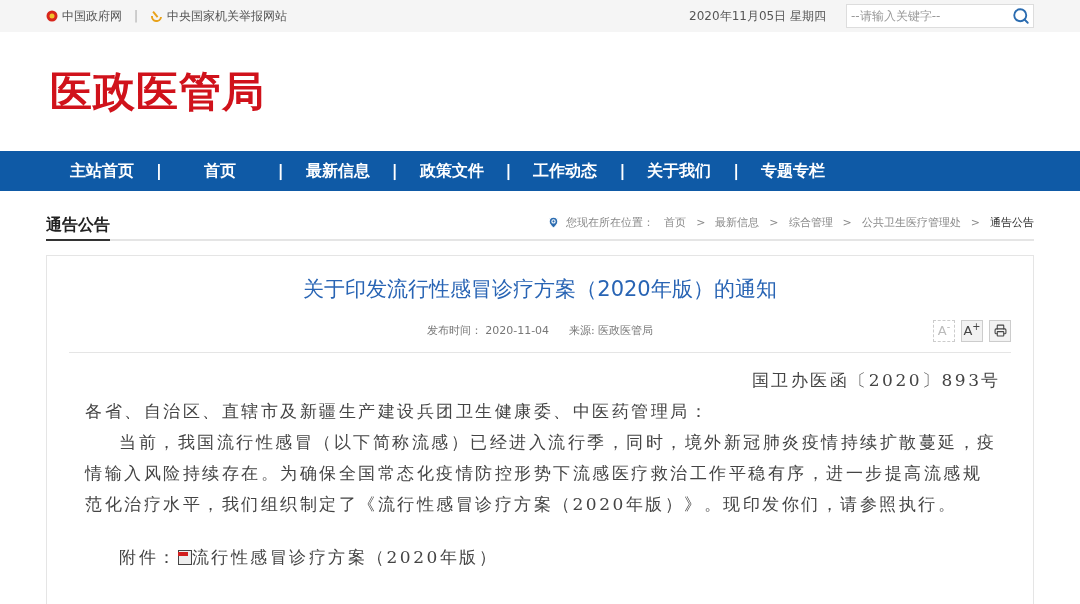 The image size is (1080, 604). Describe the element at coordinates (84, 16) in the screenshot. I see `top-link: 中国政府网` at that location.